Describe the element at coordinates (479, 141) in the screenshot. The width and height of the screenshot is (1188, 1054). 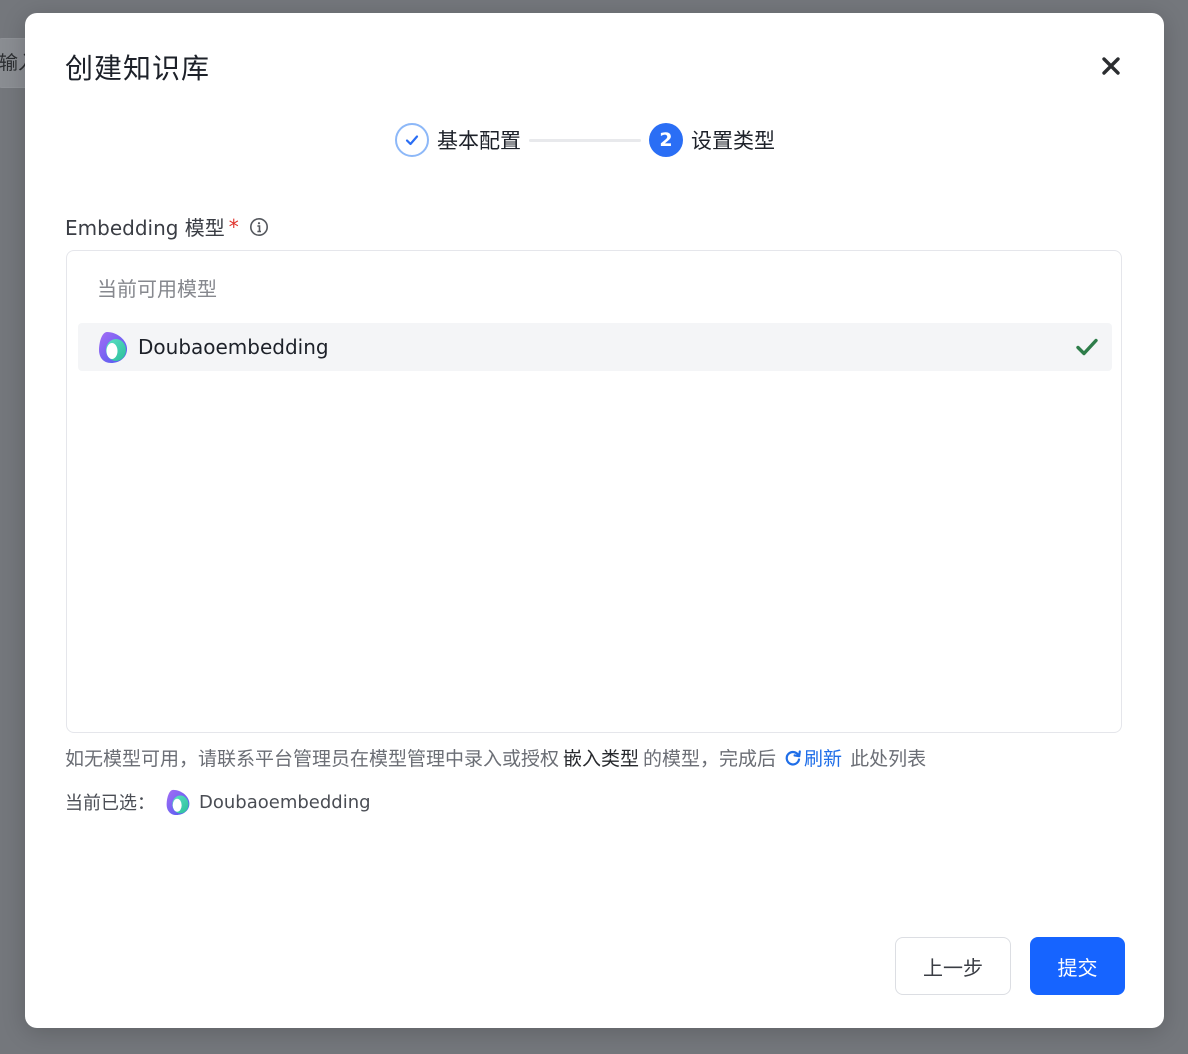
I see `step-1-label: 基本配置` at that location.